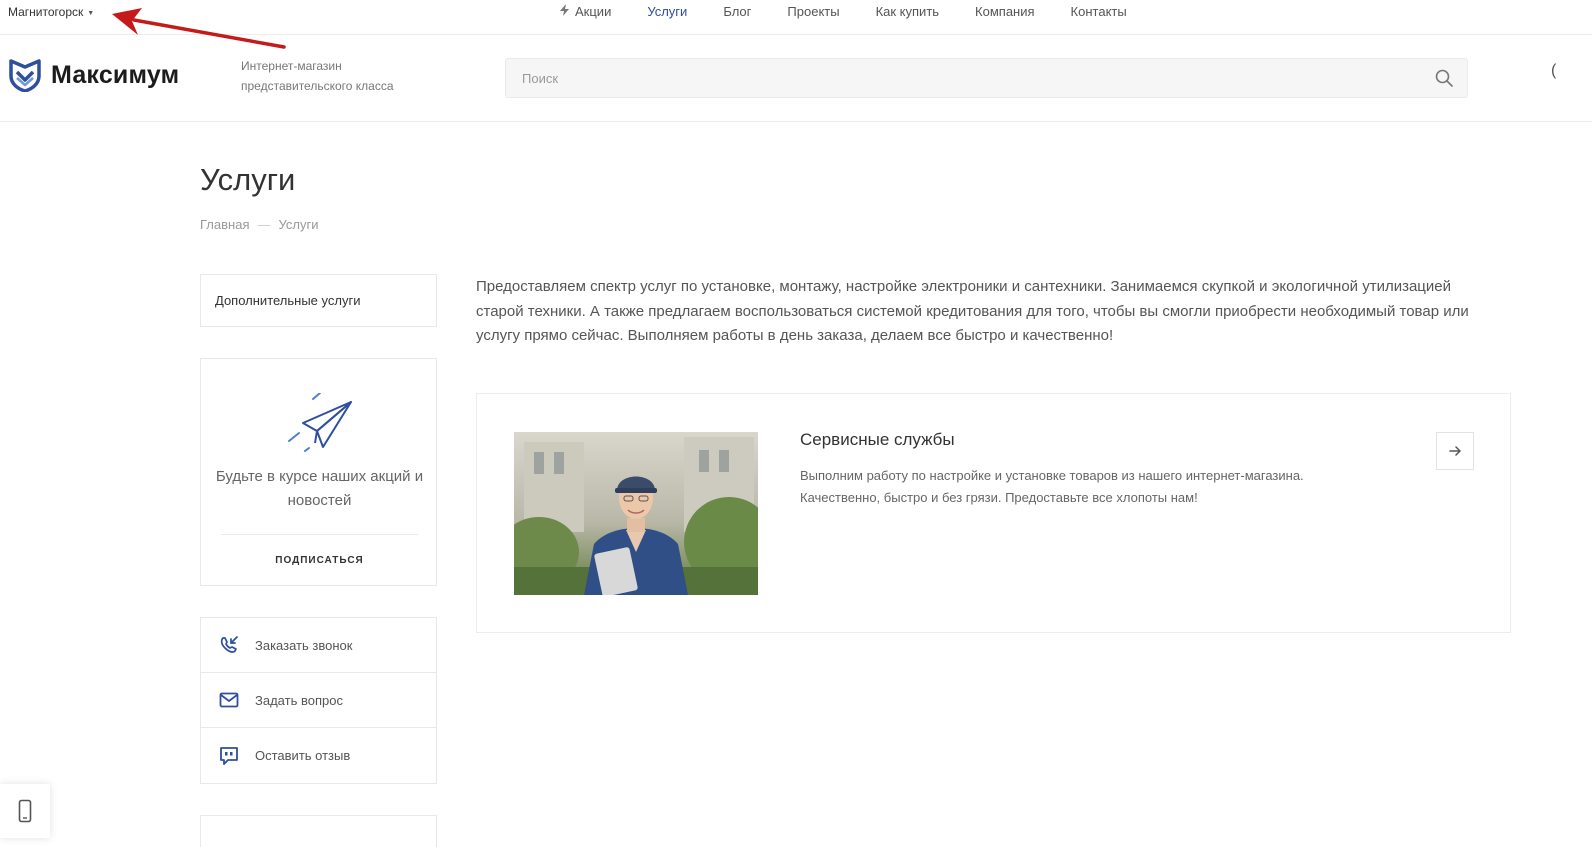 This screenshot has height=847, width=1592. What do you see at coordinates (229, 755) in the screenshot?
I see `chat-quote-icon` at bounding box center [229, 755].